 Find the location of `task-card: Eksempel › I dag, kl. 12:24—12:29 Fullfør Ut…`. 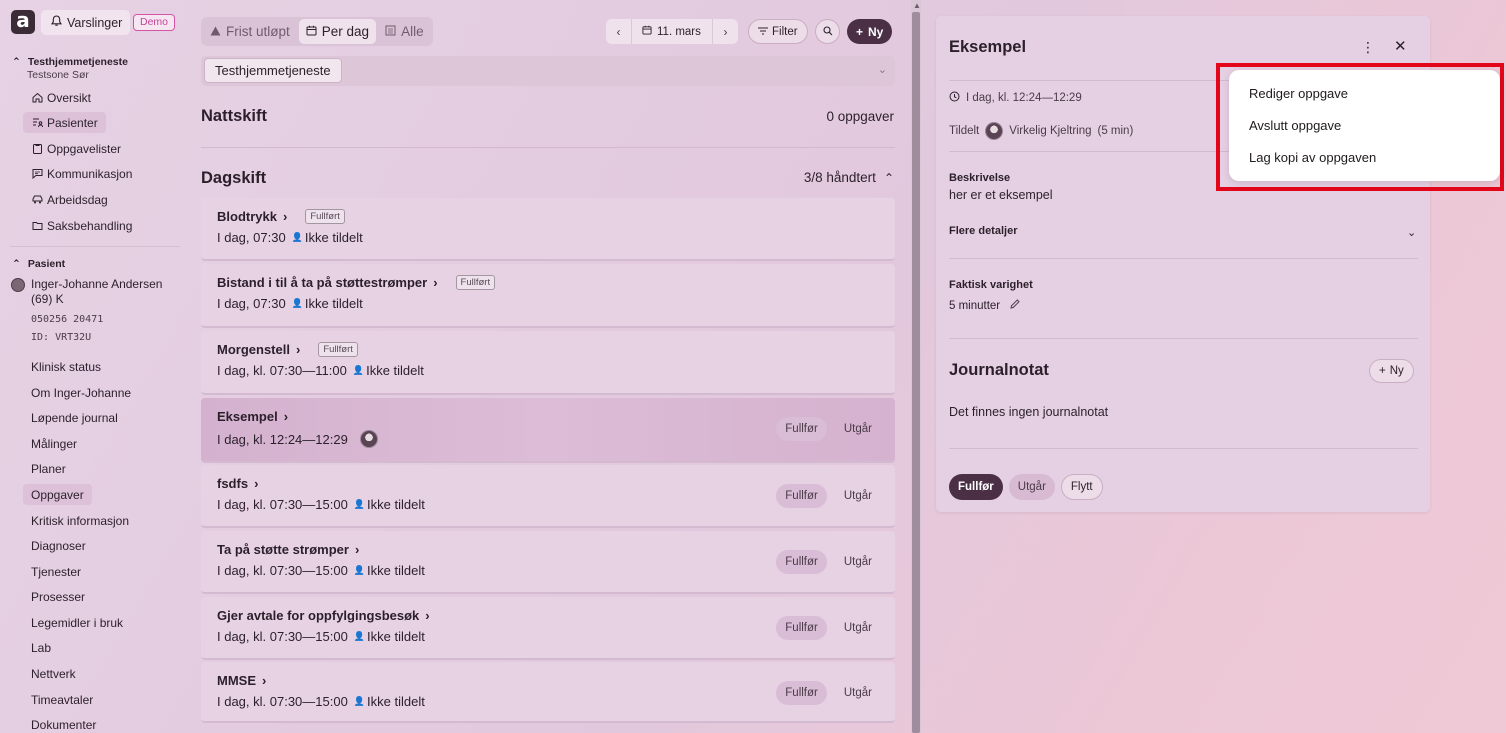

task-card: Eksempel › I dag, kl. 12:24—12:29 Fullfør Ut… is located at coordinates (548, 430).